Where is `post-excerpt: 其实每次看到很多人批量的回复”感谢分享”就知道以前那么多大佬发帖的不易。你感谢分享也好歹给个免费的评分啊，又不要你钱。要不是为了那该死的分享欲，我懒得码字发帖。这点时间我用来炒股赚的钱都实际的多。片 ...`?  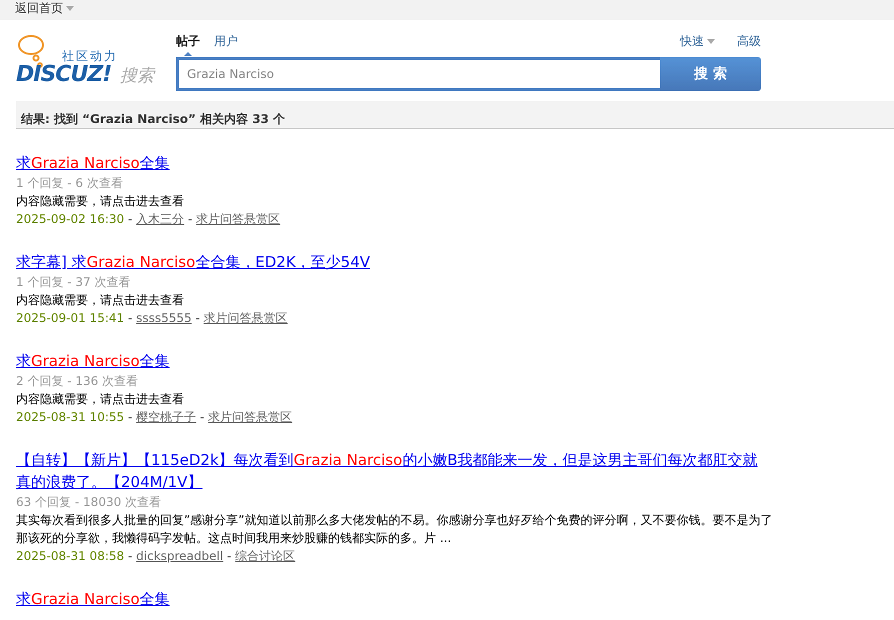
post-excerpt: 其实每次看到很多人批量的回复”感谢分享”就知道以前那么多大佬发帖的不易。你感谢分享也好歹给个免费的评分啊，又不要你钱。要不是为了那该死的分享欲，我懒得码字发帖。这点时间我用来炒股赚的钱都实际的多。片 ... is located at coordinates (395, 529).